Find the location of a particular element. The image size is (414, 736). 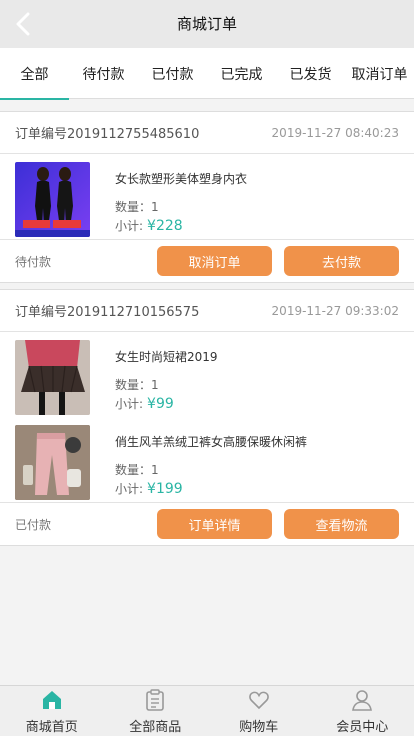

order-tabs: 全部 待付款 已付款 已完成 已发货 取消订单 is located at coordinates (207, 74).